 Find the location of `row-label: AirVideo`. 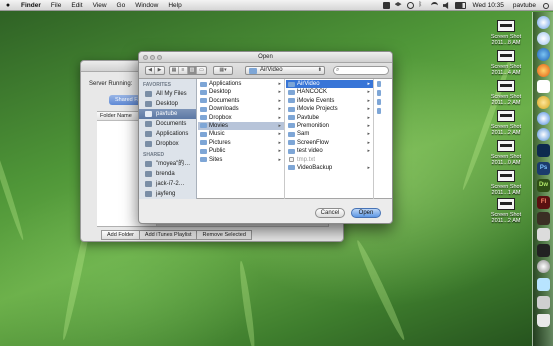

row-label: AirVideo is located at coordinates (308, 84).